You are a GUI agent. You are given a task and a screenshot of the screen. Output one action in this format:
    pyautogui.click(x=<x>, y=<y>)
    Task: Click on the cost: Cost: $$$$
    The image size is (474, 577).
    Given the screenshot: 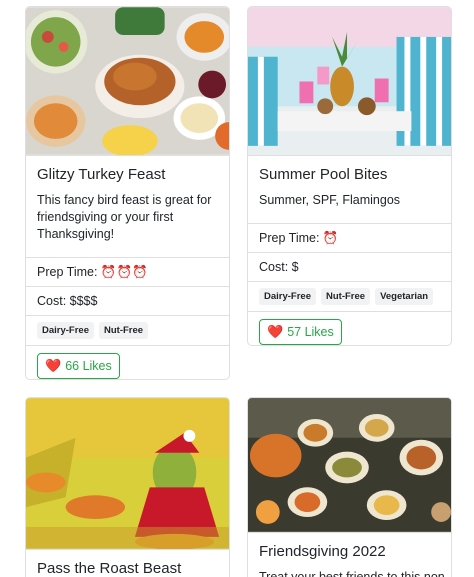 What is the action you would take?
    pyautogui.click(x=127, y=300)
    